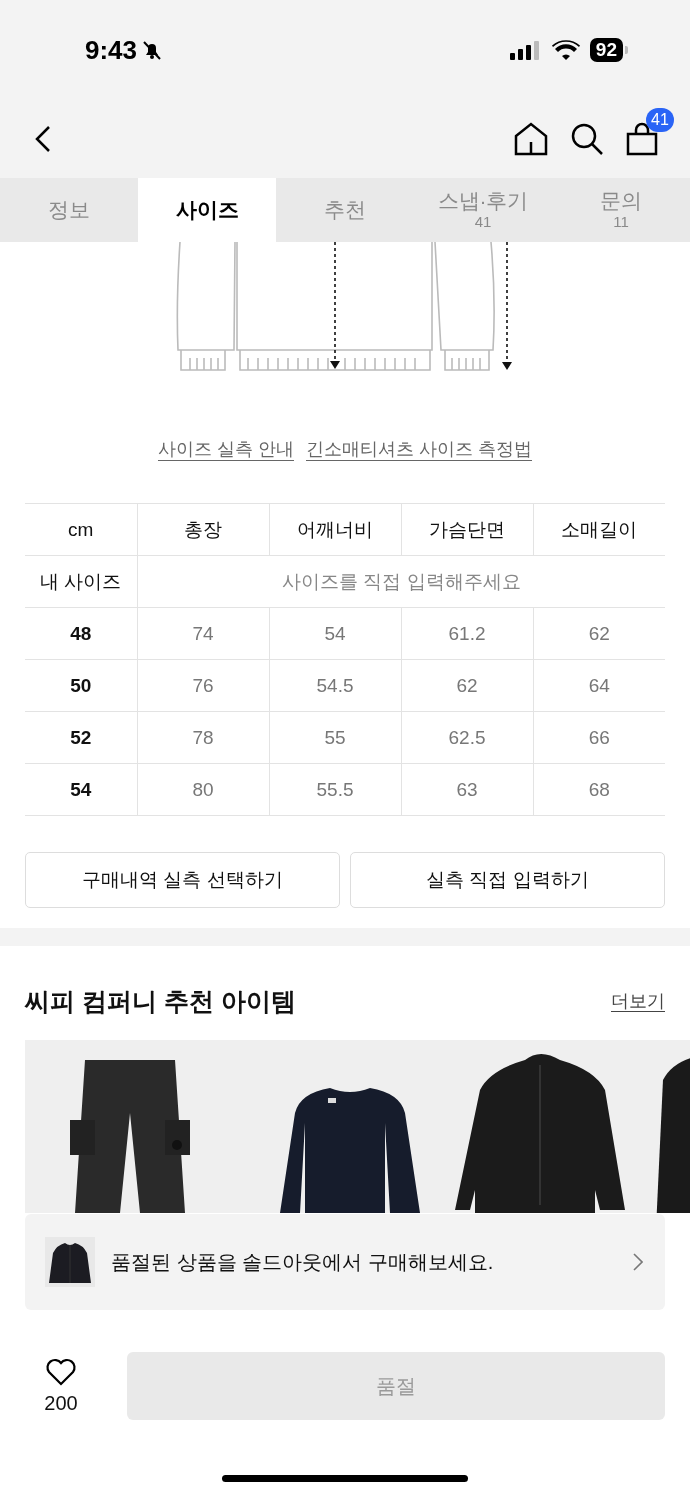 Image resolution: width=690 pixels, height=1500 pixels. What do you see at coordinates (203, 633) in the screenshot?
I see `table-cell: 74` at bounding box center [203, 633].